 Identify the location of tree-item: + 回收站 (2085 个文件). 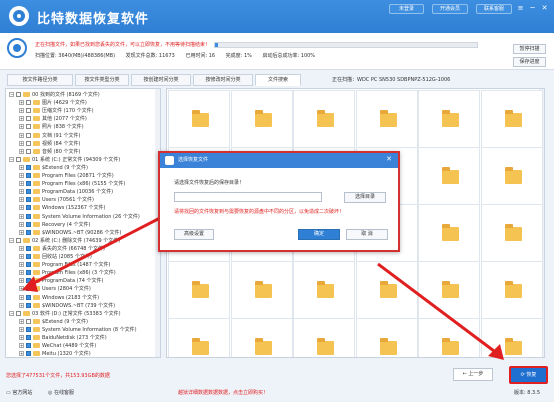
(55, 257).